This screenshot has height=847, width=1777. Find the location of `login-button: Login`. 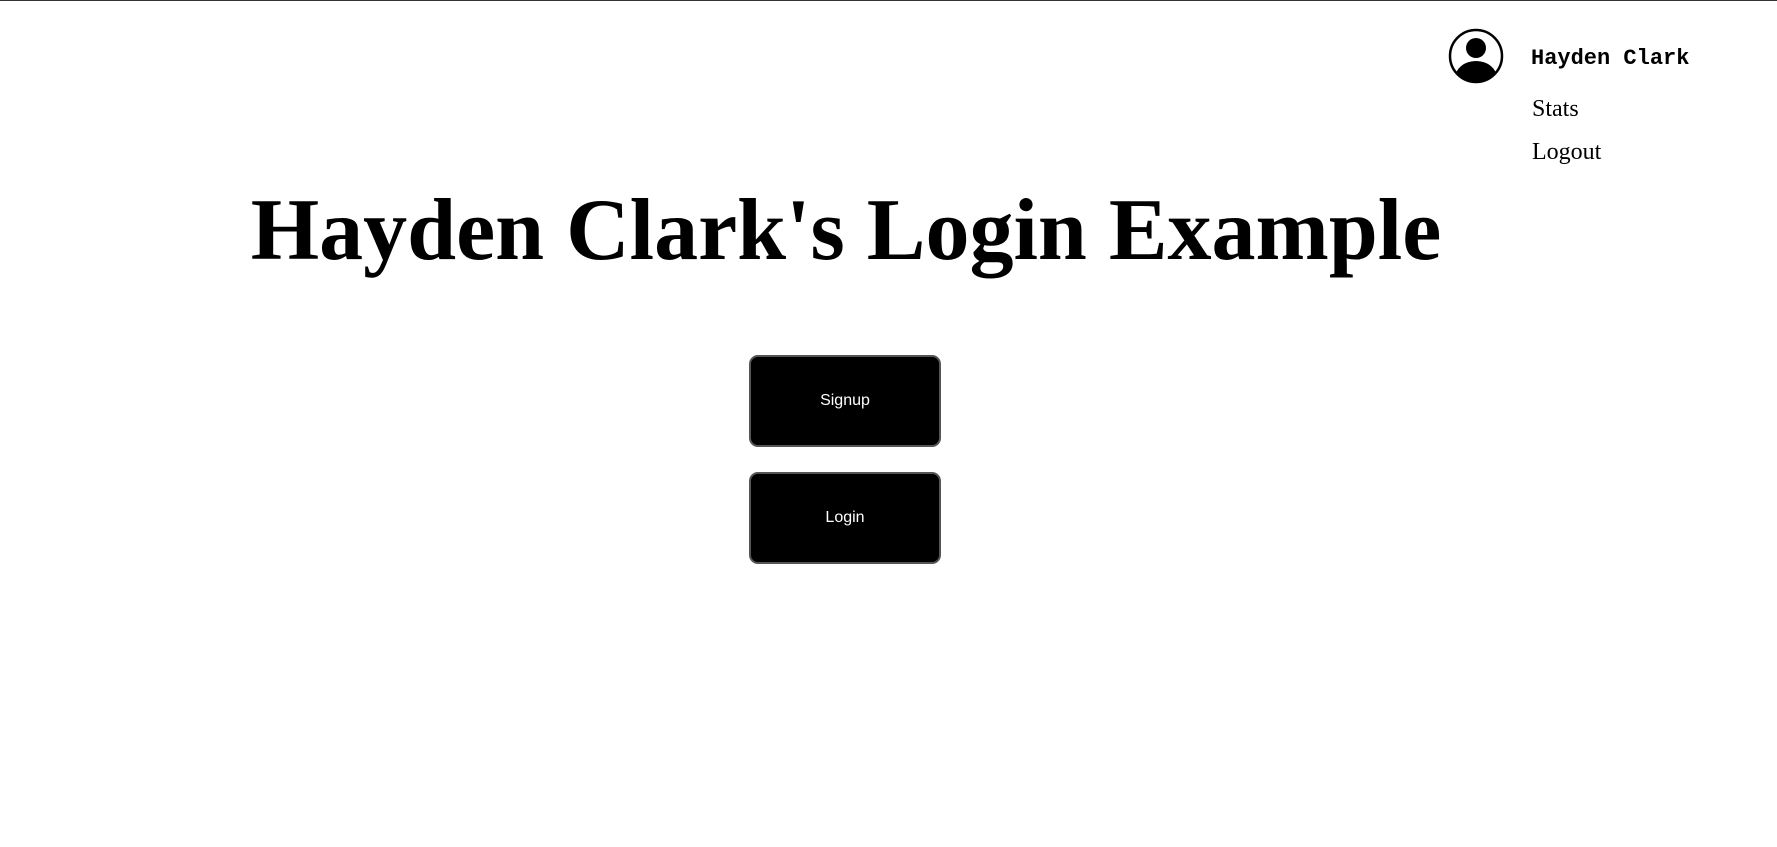

login-button: Login is located at coordinates (845, 518).